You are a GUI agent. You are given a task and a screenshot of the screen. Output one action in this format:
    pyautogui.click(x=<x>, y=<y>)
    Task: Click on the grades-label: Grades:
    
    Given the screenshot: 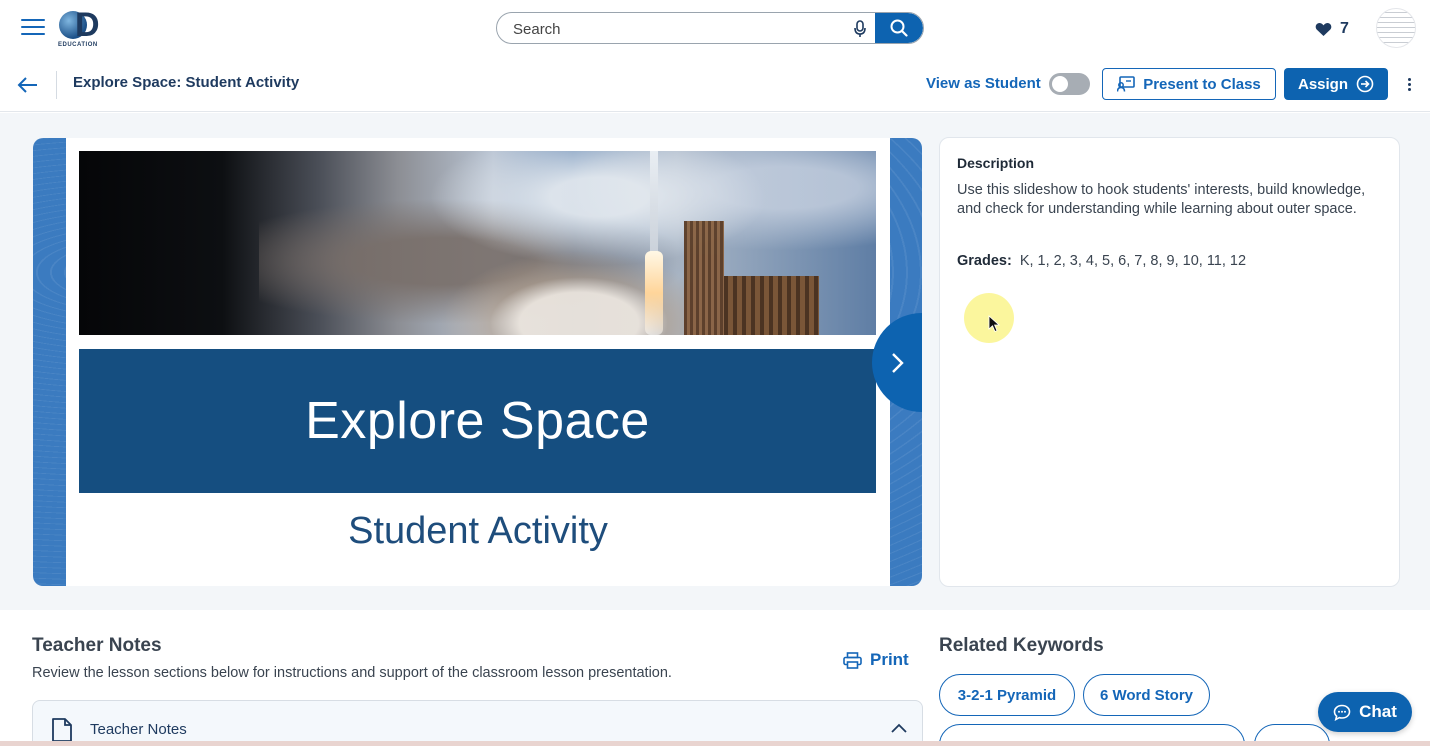 What is the action you would take?
    pyautogui.click(x=984, y=261)
    